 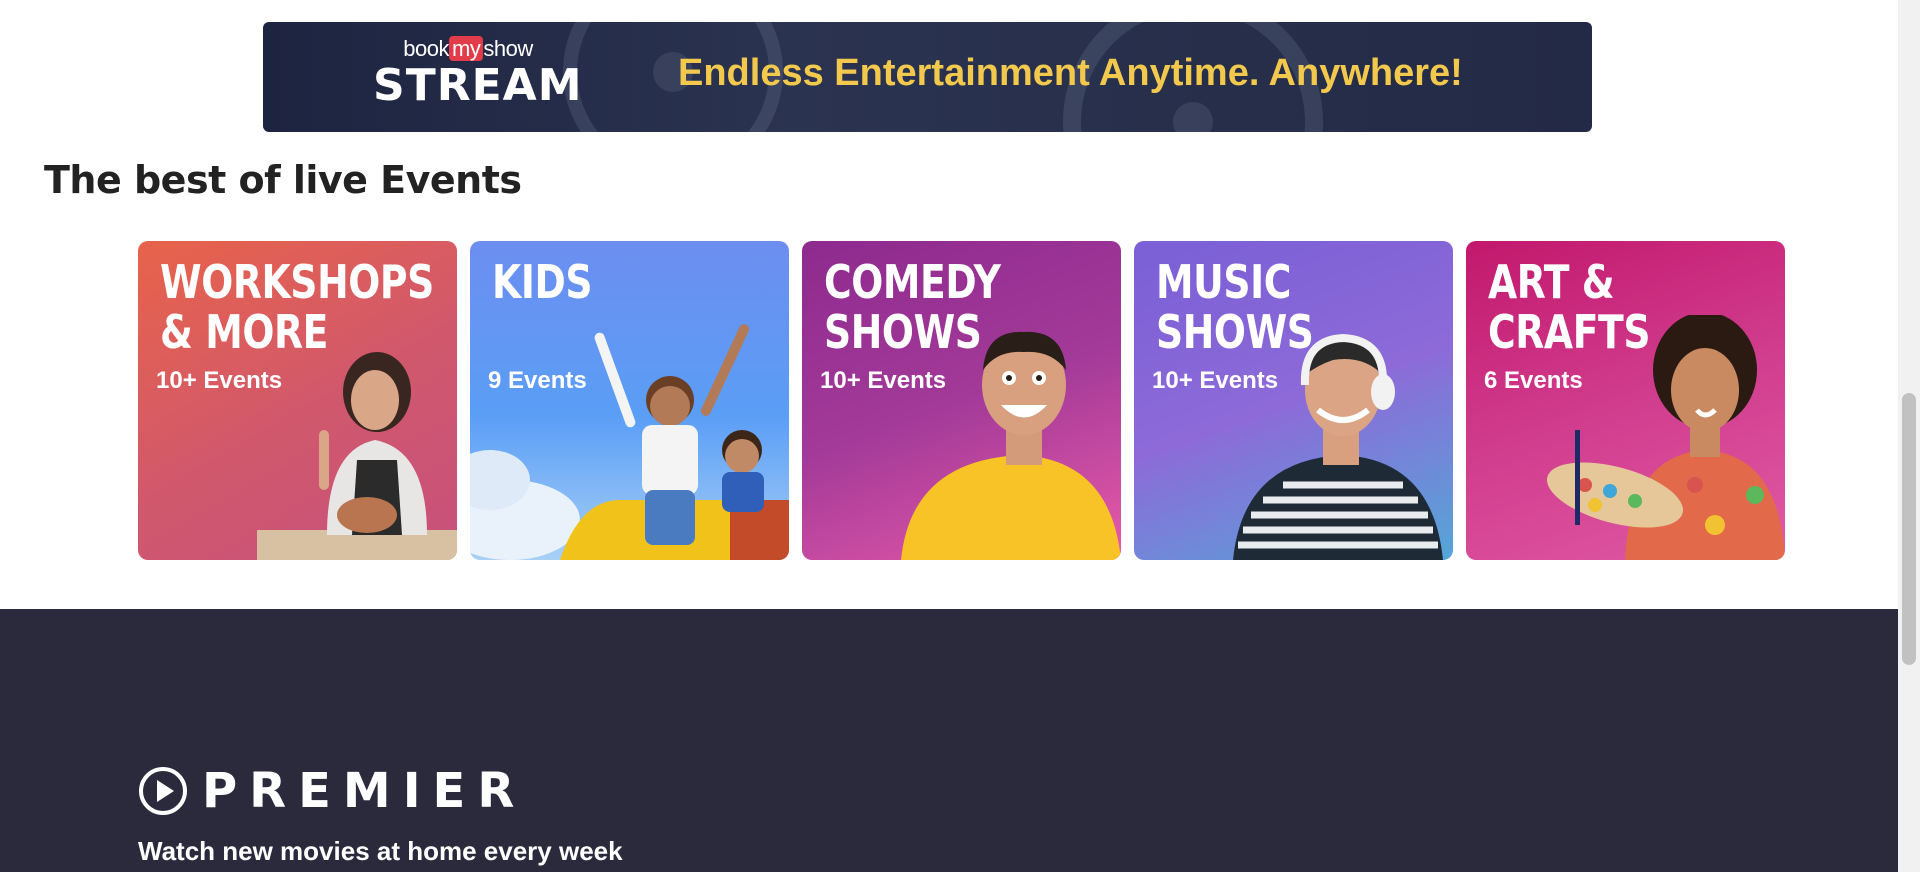 I want to click on bookmyshow-stream-logo: book my show STREAM, so click(x=478, y=73).